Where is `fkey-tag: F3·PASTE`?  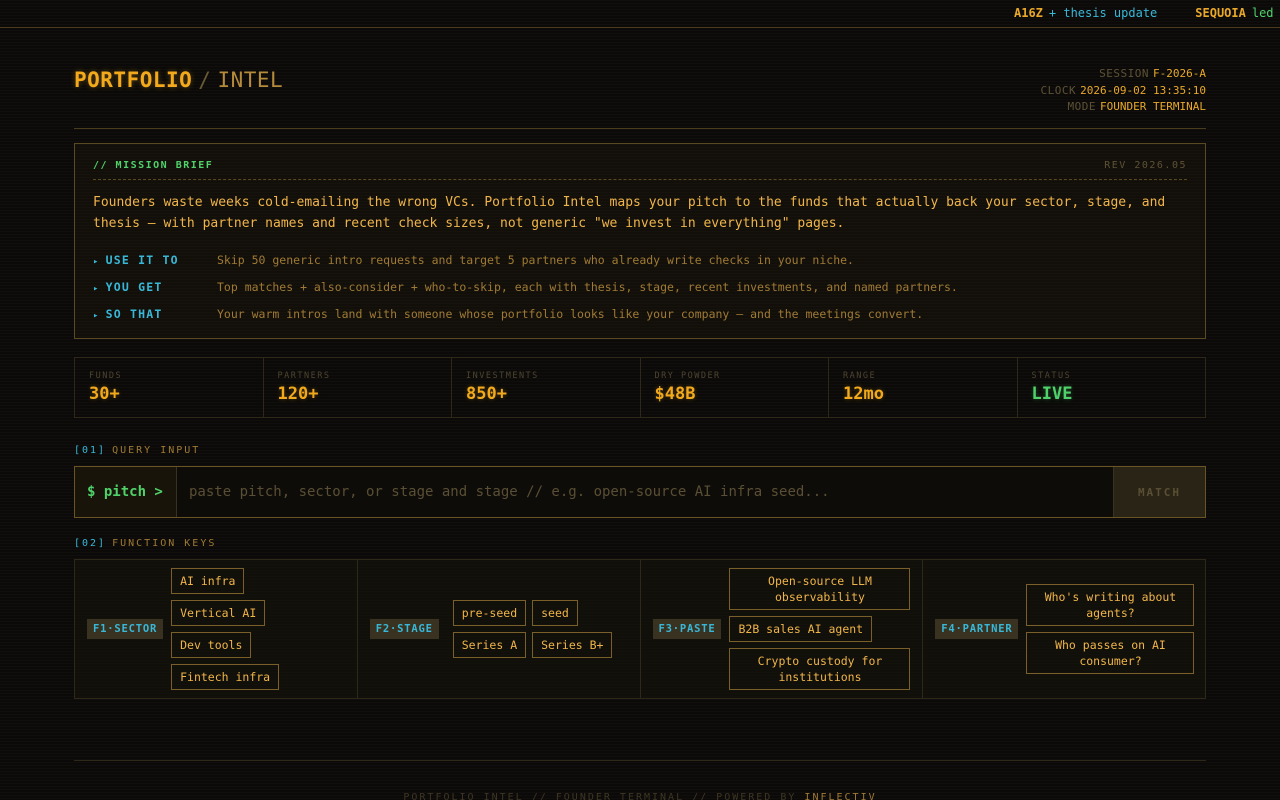
fkey-tag: F3·PASTE is located at coordinates (687, 629).